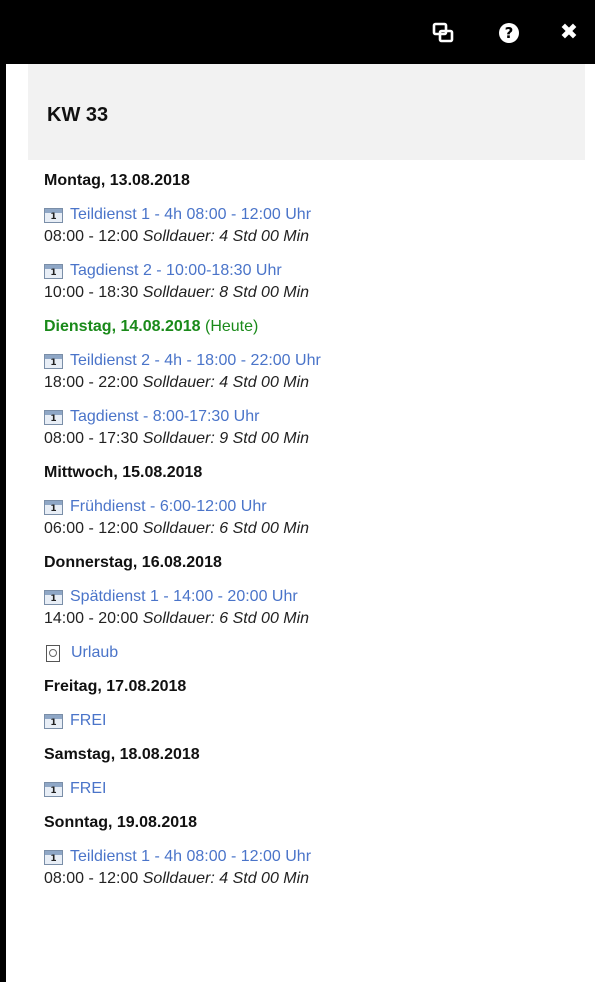  What do you see at coordinates (4, 491) in the screenshot?
I see `left-border` at bounding box center [4, 491].